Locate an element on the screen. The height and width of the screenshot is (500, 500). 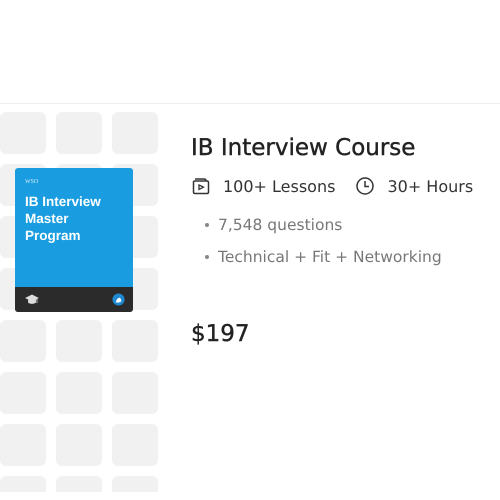
clock-icon is located at coordinates (365, 186).